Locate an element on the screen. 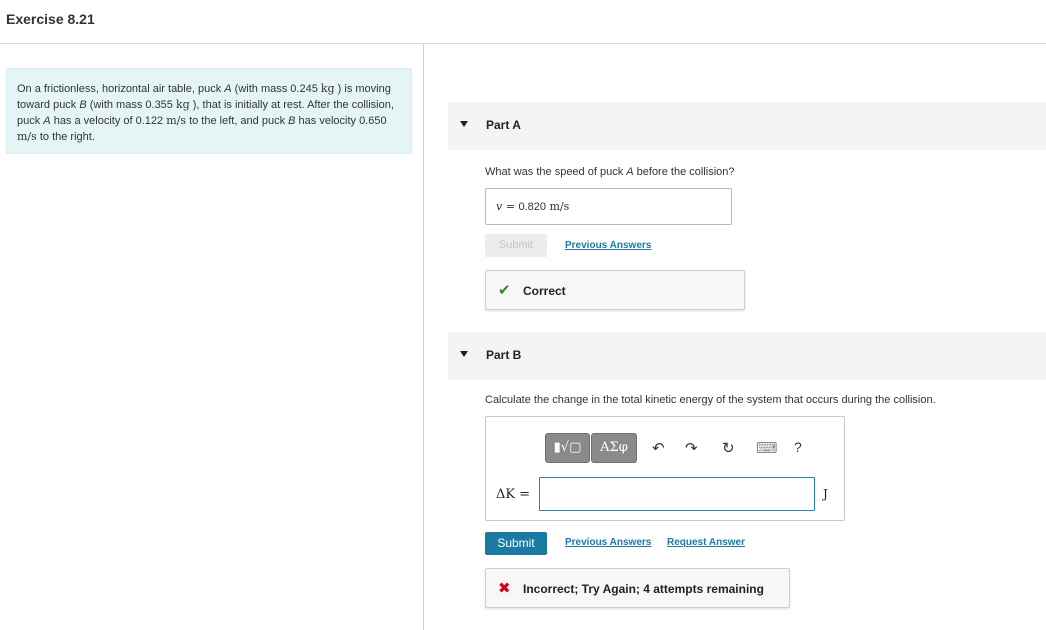 The width and height of the screenshot is (1046, 630). part-b-previous-answers-link: Previous Answers is located at coordinates (608, 542).